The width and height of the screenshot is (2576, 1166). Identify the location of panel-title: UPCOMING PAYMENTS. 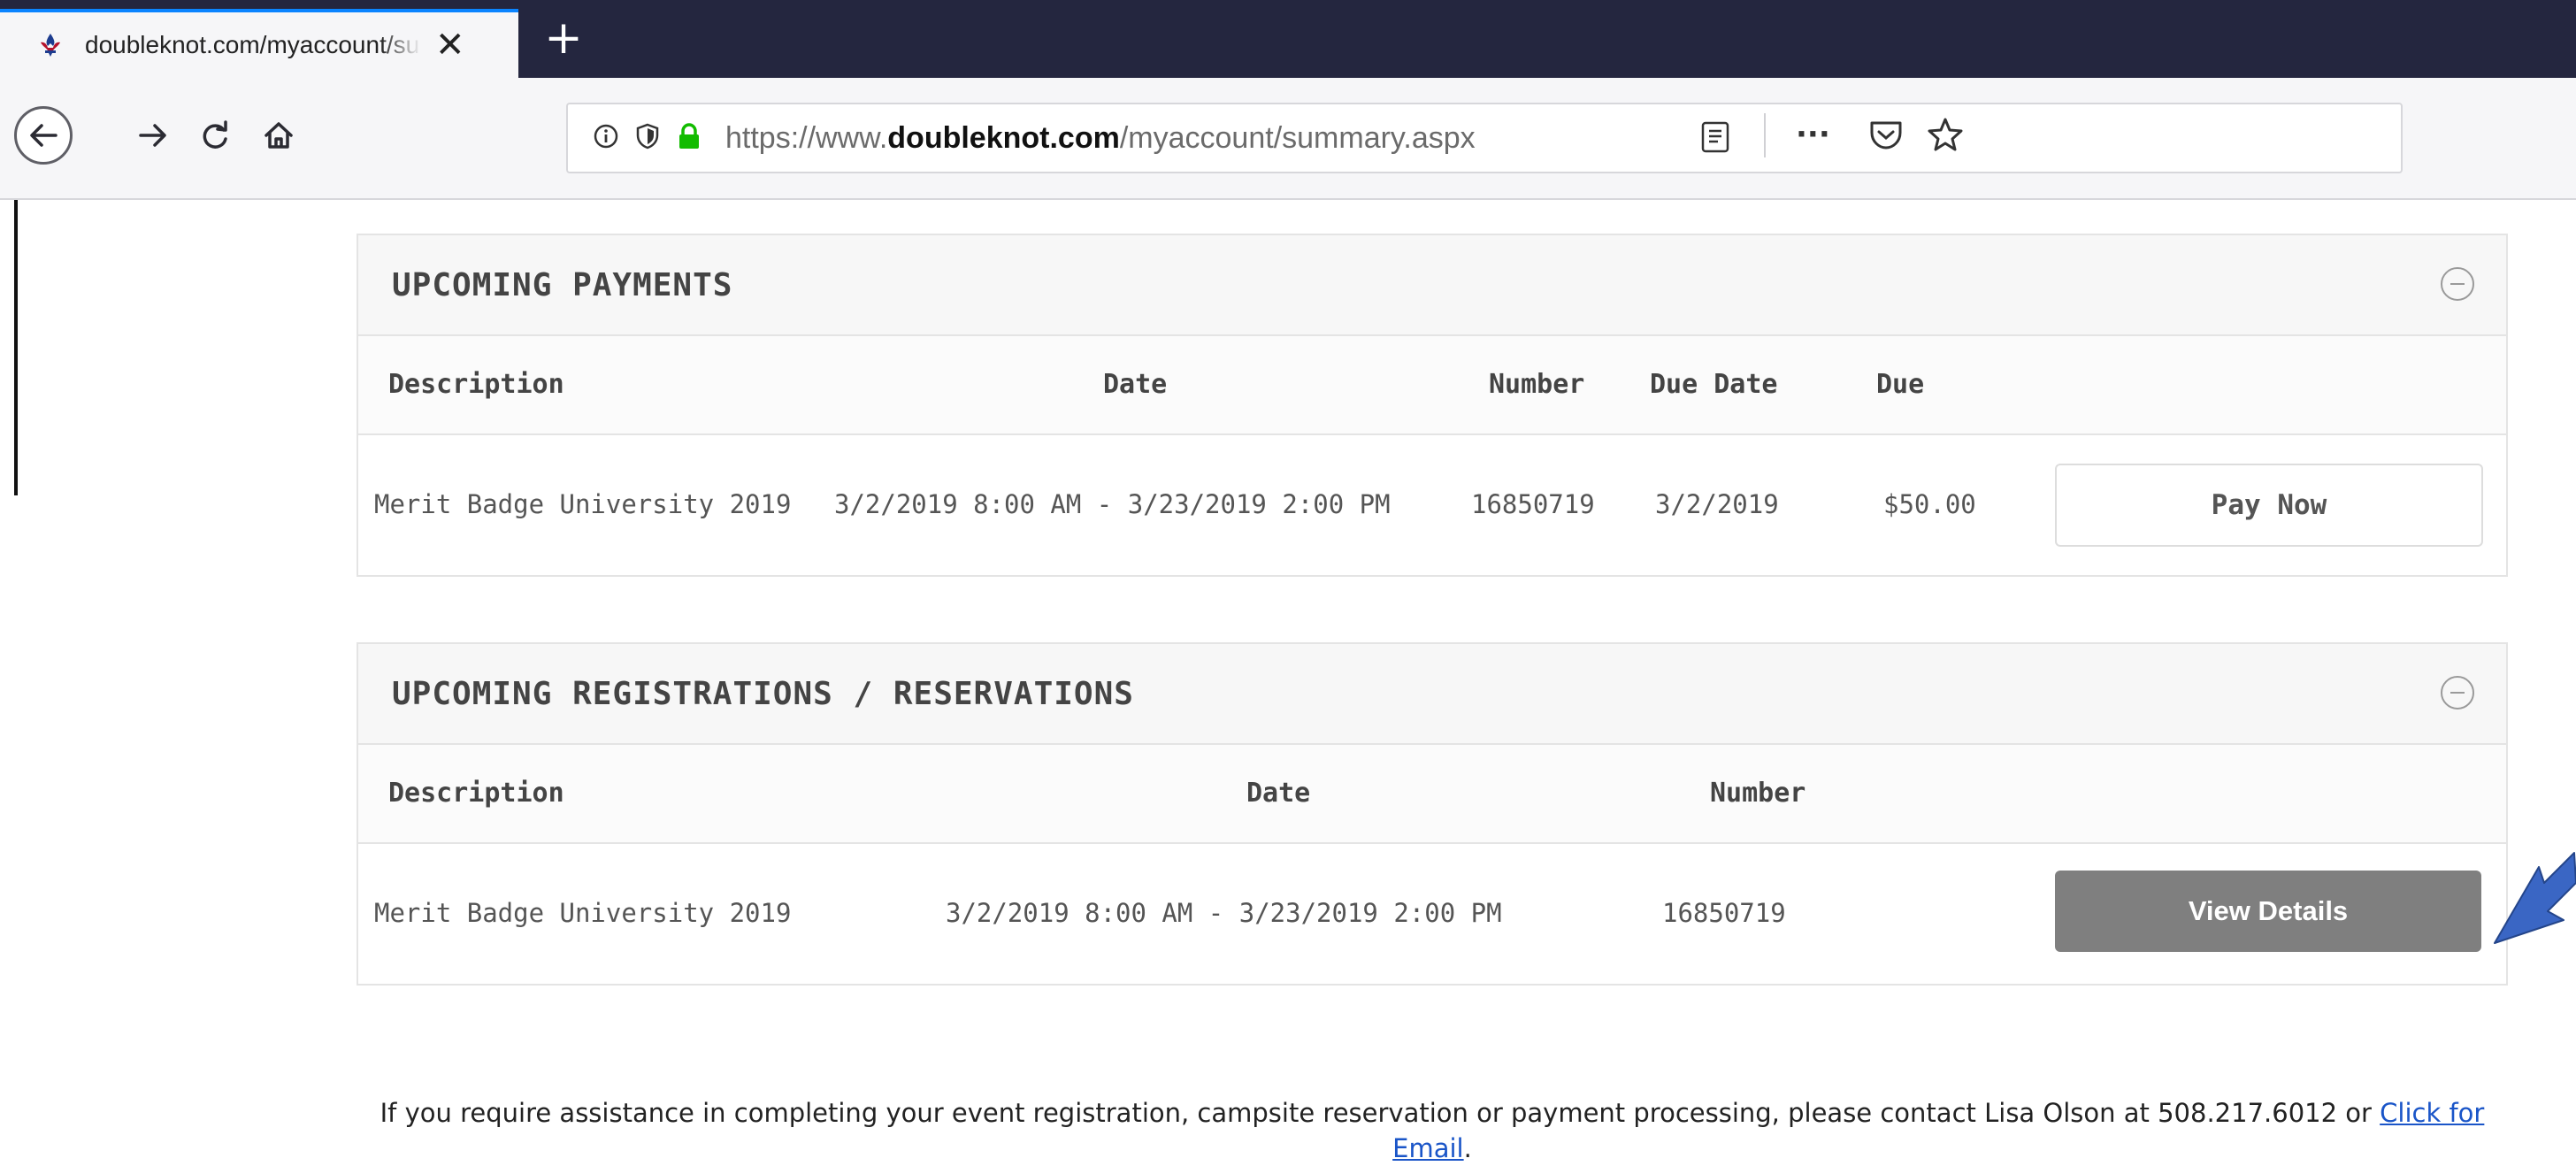
(562, 285).